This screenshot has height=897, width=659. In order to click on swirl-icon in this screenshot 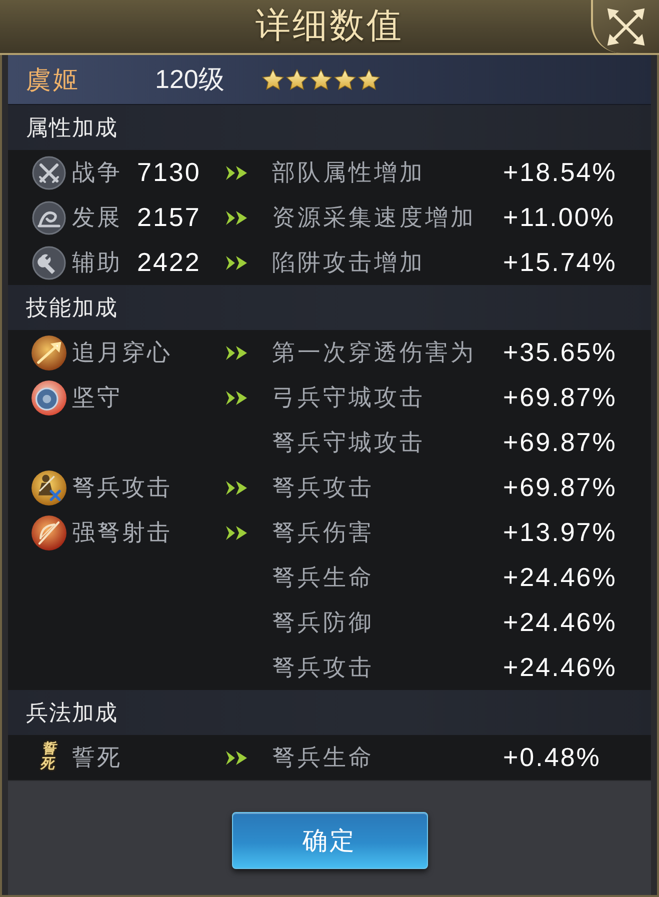, I will do `click(49, 217)`.